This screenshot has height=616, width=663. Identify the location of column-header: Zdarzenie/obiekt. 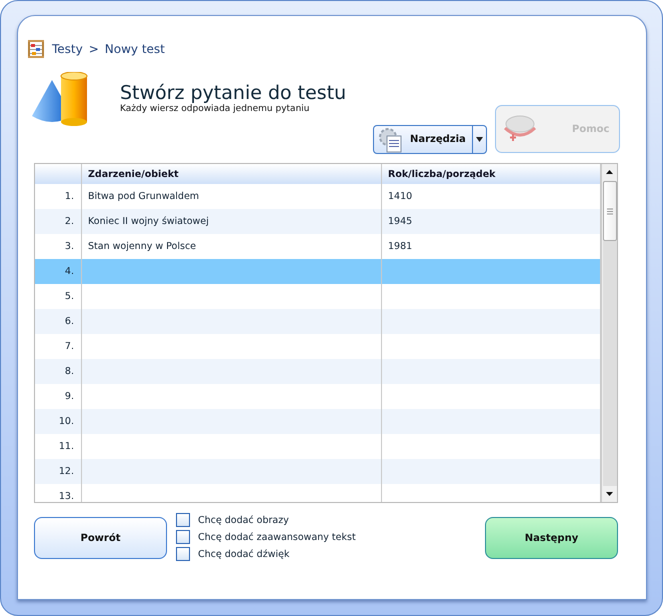
(232, 174).